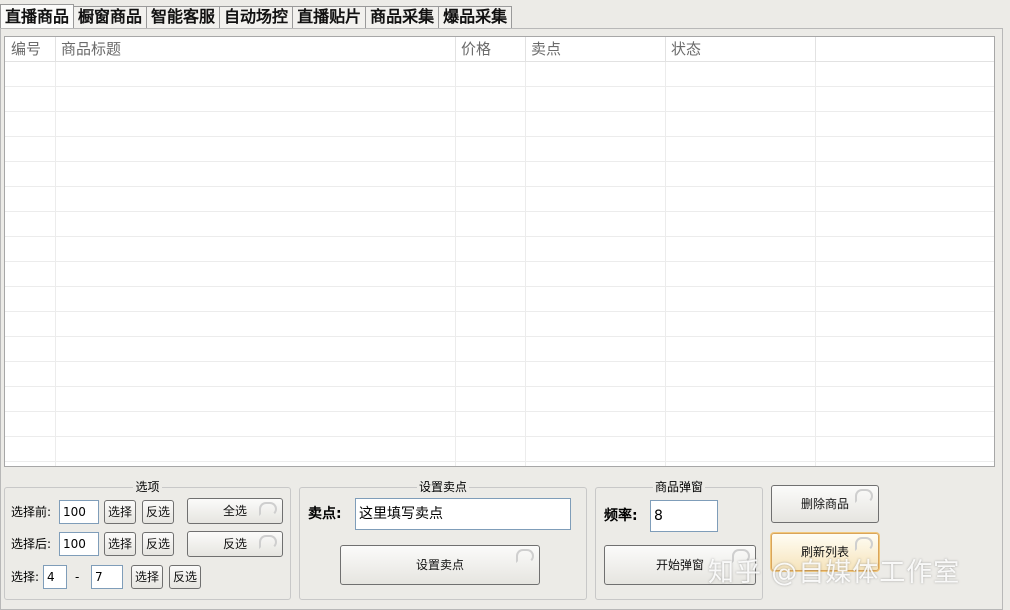  Describe the element at coordinates (185, 577) in the screenshot. I see `invert-range-button: 反选` at that location.